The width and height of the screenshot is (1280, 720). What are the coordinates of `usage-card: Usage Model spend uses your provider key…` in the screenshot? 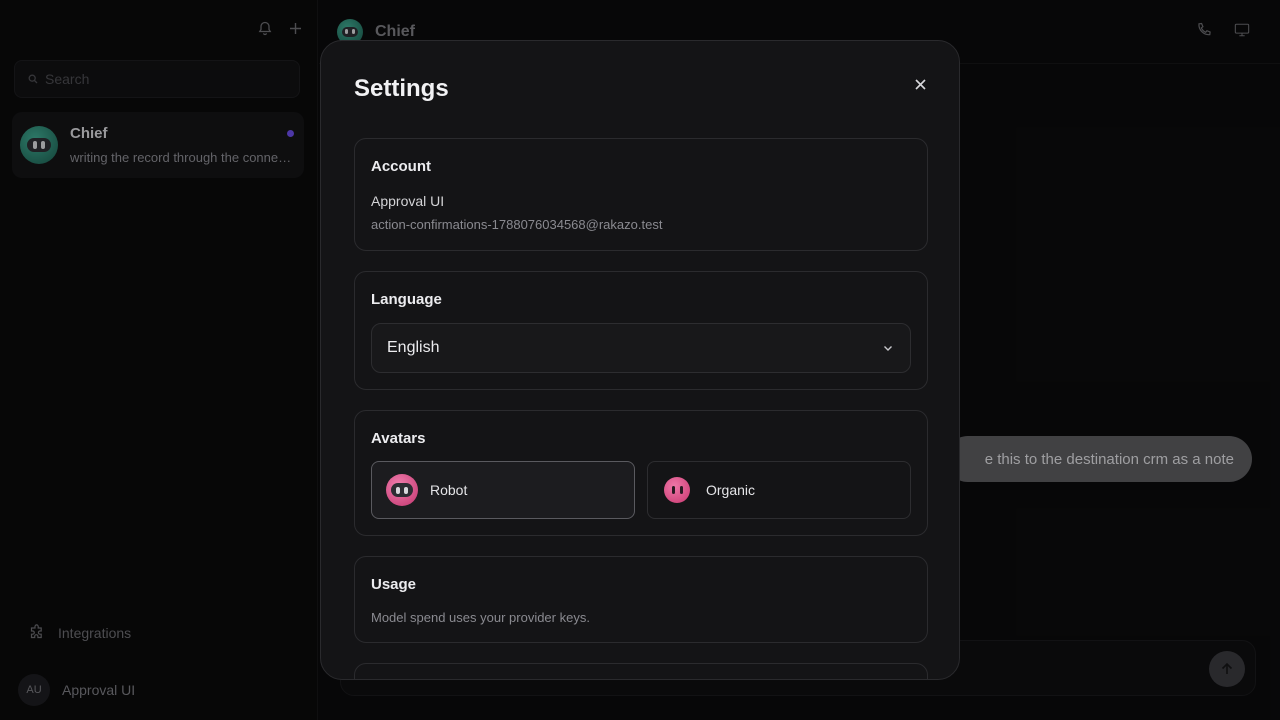 It's located at (641, 599).